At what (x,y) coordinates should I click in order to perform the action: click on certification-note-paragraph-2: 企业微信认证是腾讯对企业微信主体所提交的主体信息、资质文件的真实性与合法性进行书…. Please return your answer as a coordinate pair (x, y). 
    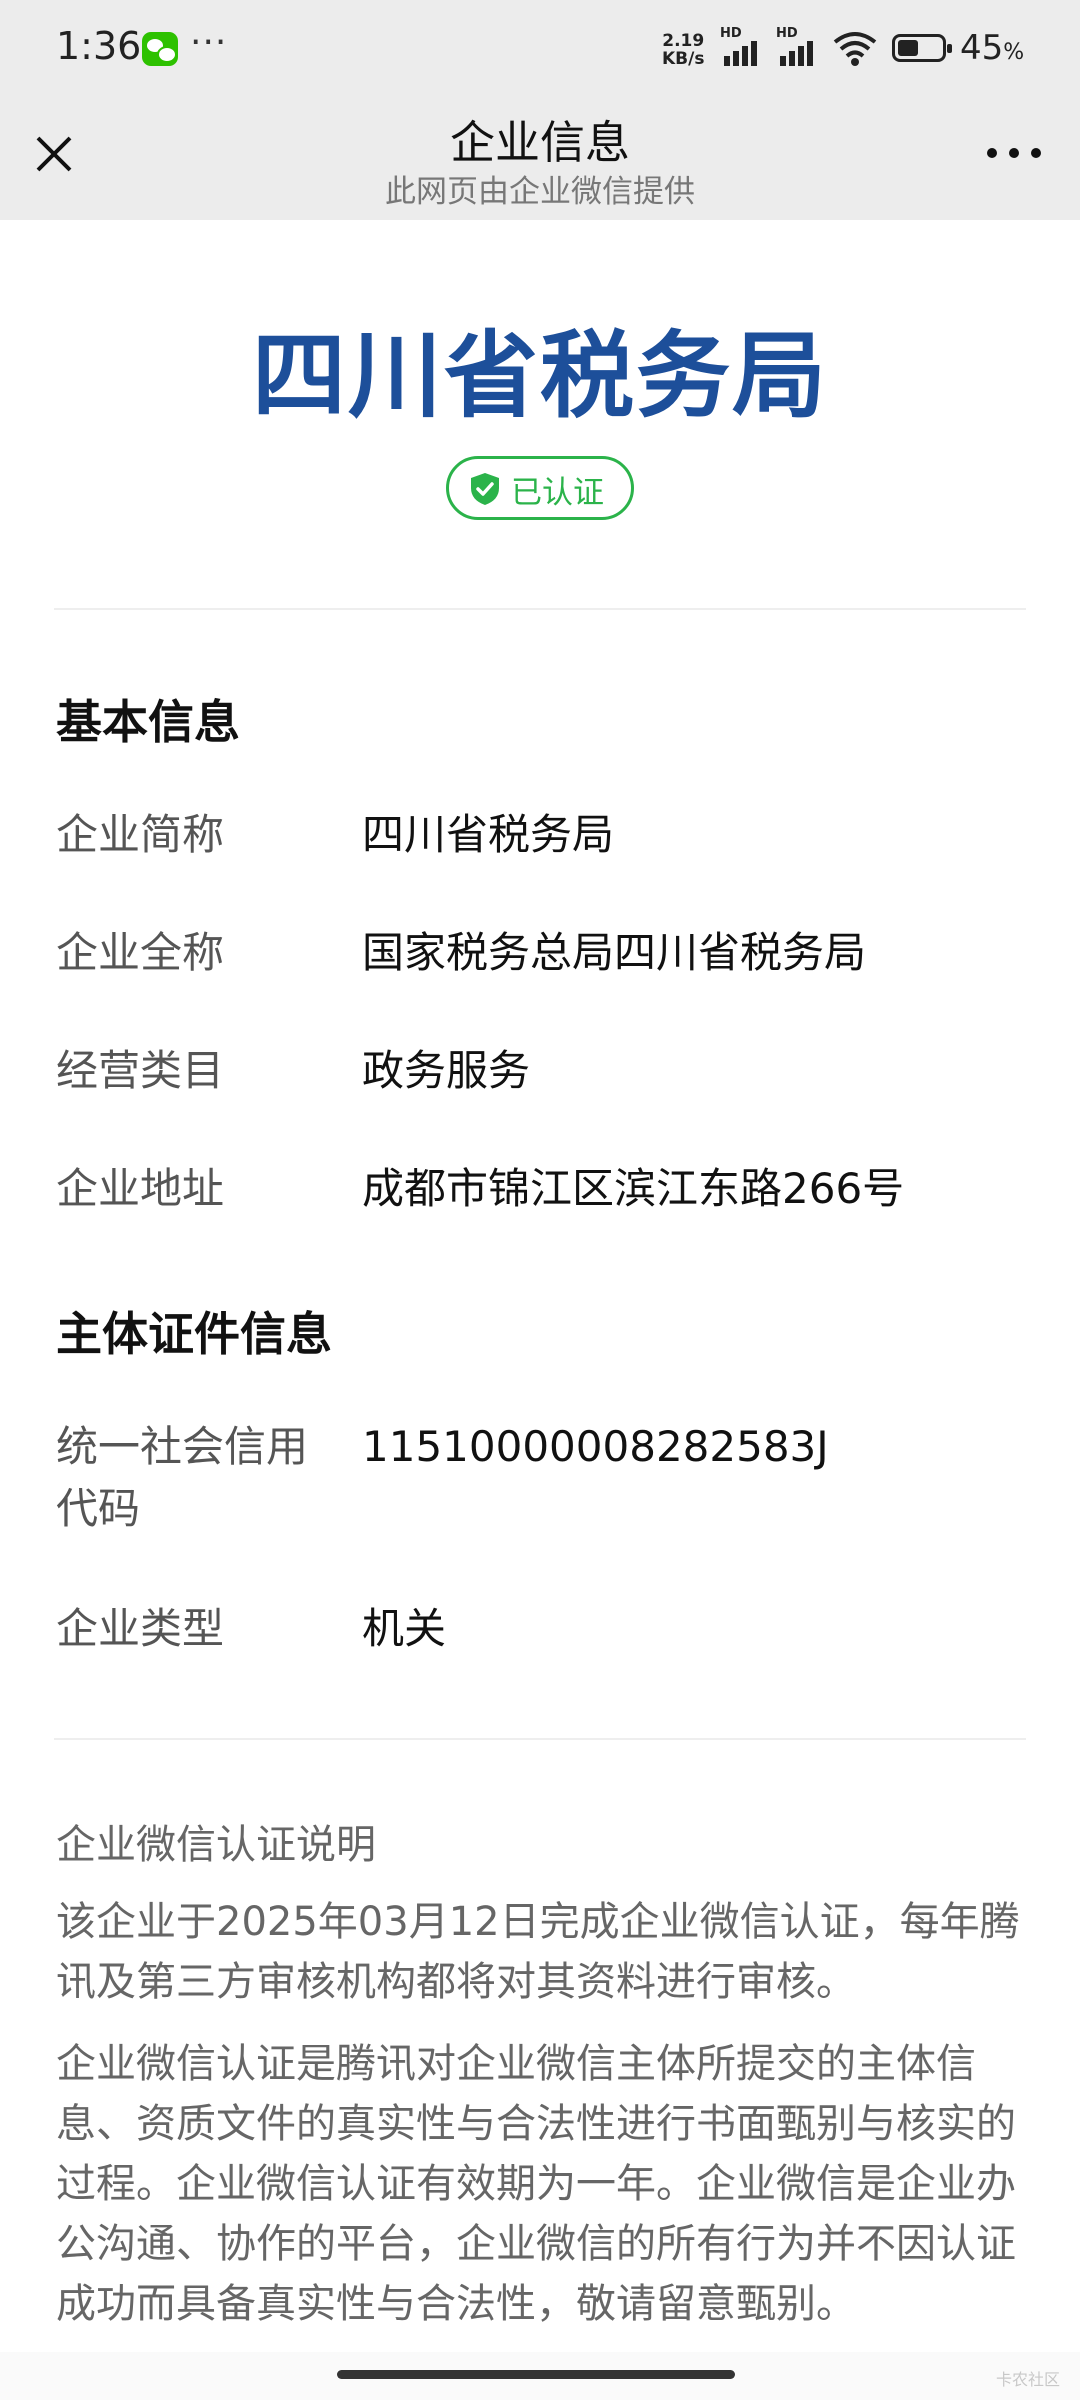
    Looking at the image, I should click on (536, 2184).